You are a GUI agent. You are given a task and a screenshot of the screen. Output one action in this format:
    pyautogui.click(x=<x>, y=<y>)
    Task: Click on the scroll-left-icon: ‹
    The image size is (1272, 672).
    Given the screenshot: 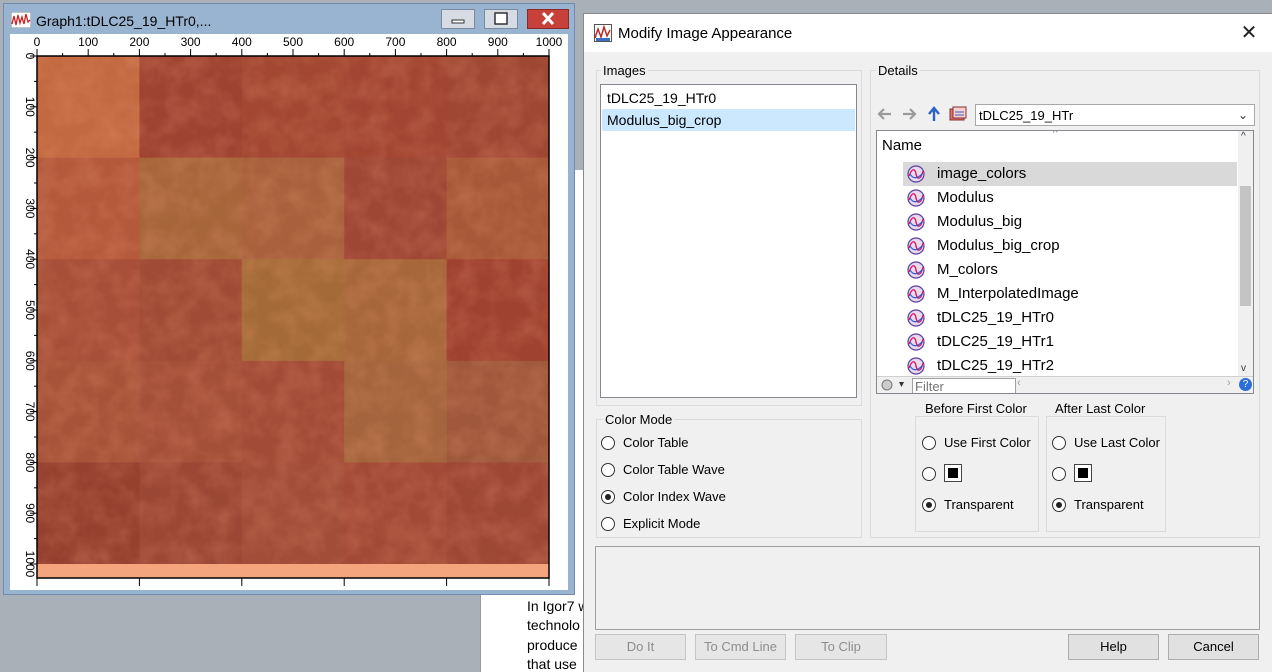 What is the action you would take?
    pyautogui.click(x=1019, y=383)
    